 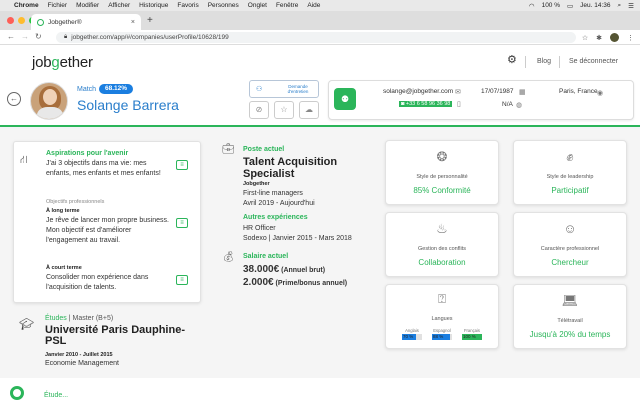 I want to click on money-bag-icon: 💰︎, so click(x=228, y=257).